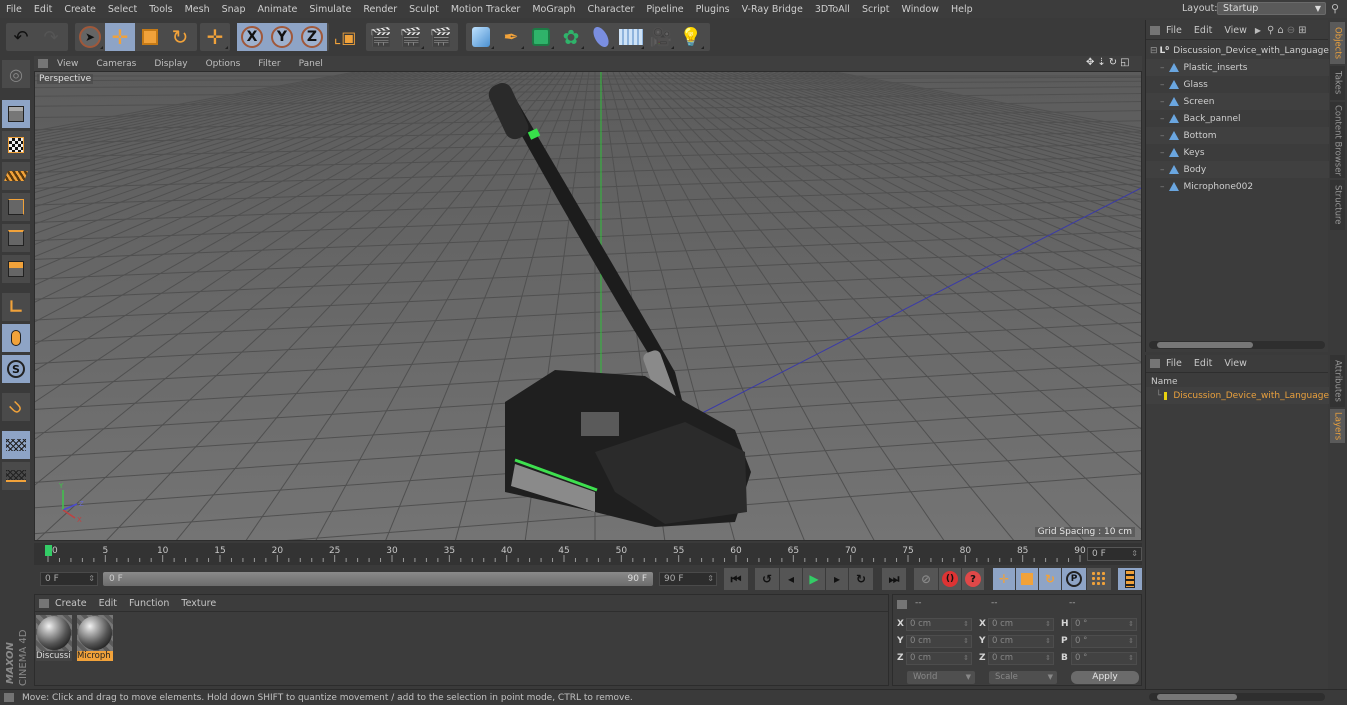 This screenshot has height=705, width=1347. What do you see at coordinates (1237, 169) in the screenshot?
I see `object-row: – Body` at bounding box center [1237, 169].